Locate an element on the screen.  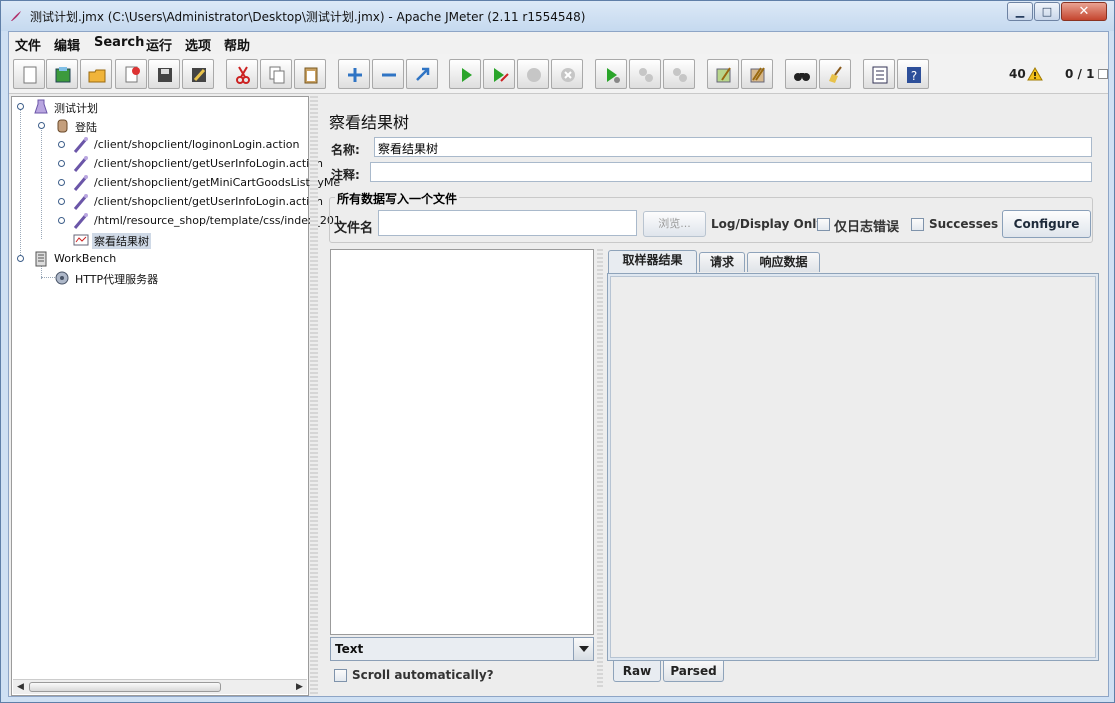
scroll-automatically-checkbox is located at coordinates (340, 675).